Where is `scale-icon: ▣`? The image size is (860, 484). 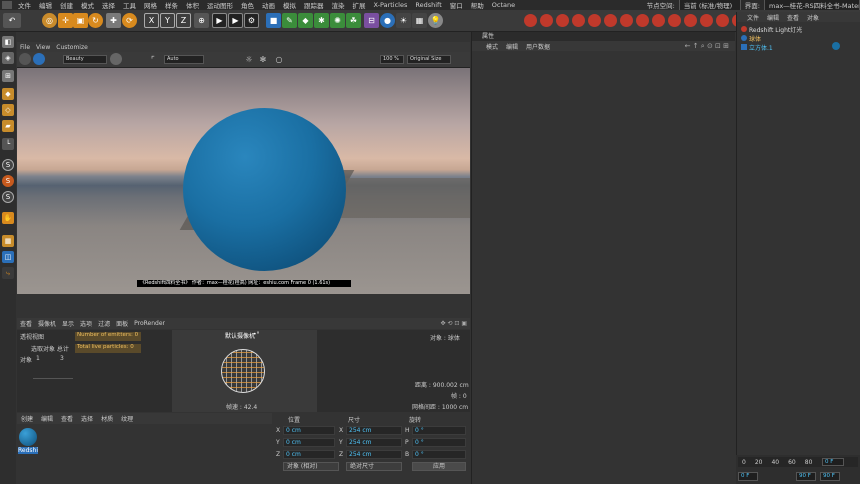
scale-icon: ▣ is located at coordinates (80, 20).